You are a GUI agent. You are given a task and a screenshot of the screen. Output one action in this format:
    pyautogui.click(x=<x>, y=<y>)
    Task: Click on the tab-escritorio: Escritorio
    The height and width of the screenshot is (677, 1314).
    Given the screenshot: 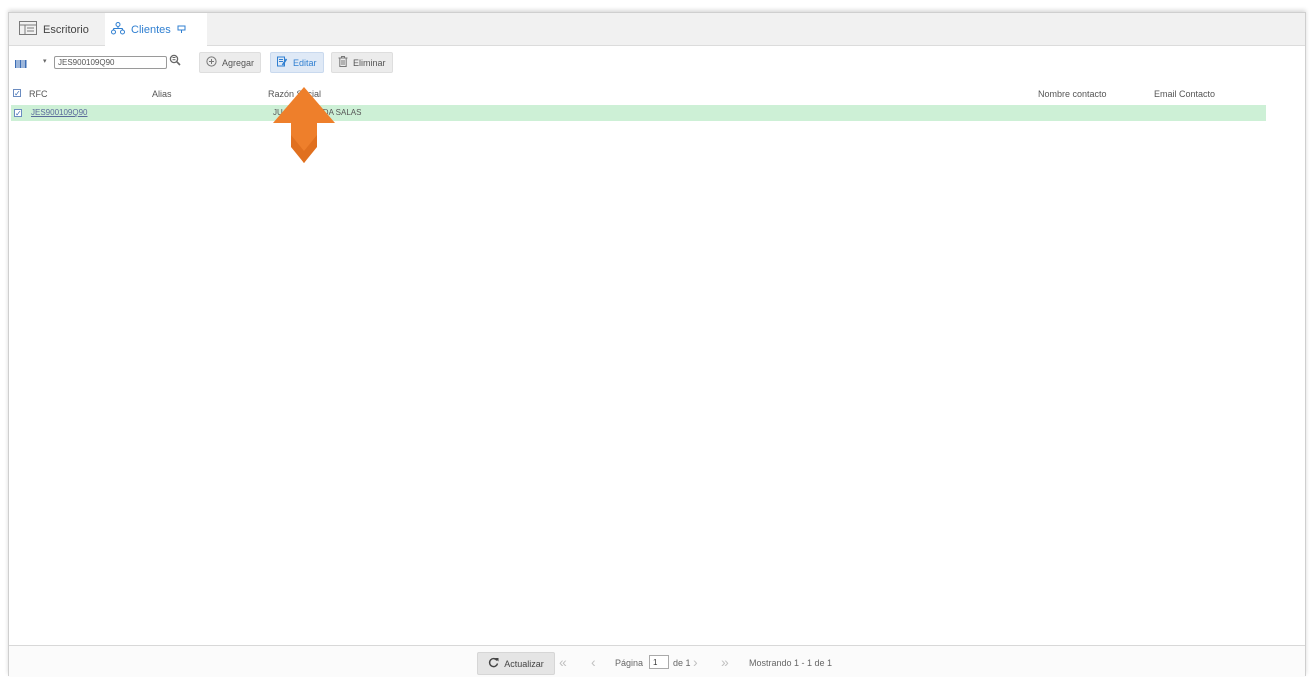 What is the action you would take?
    pyautogui.click(x=62, y=29)
    